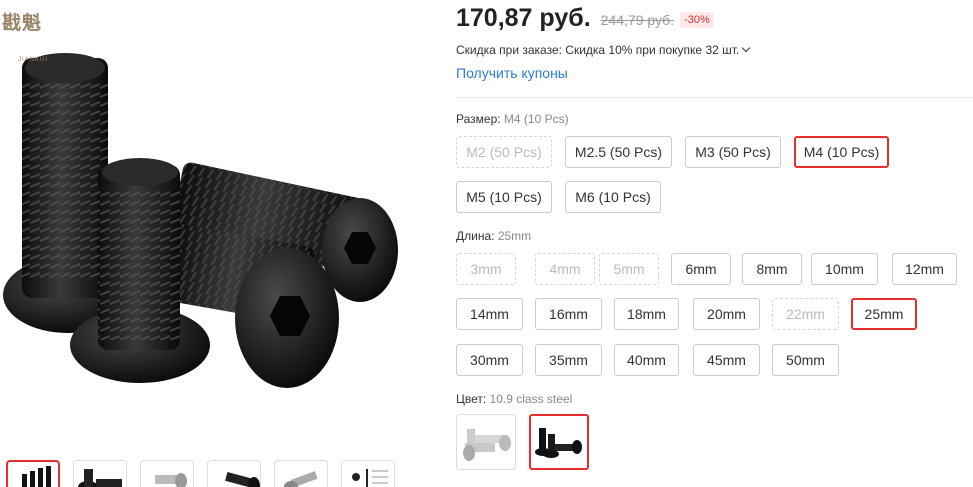 The width and height of the screenshot is (973, 487). Describe the element at coordinates (726, 360) in the screenshot. I see `length-option: 45mm` at that location.